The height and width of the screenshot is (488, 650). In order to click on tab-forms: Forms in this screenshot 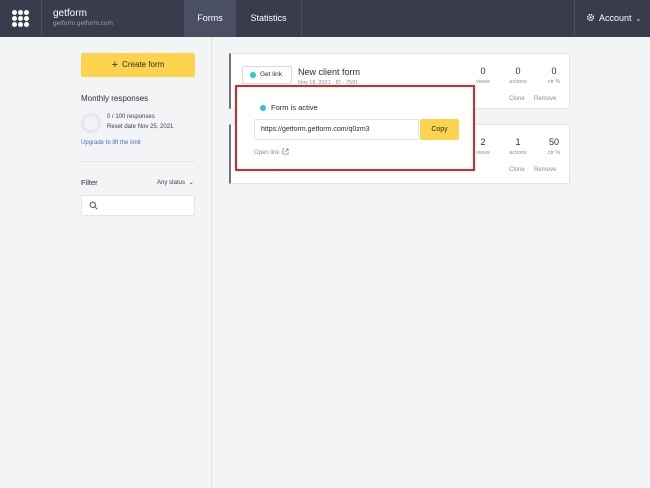, I will do `click(210, 18)`.